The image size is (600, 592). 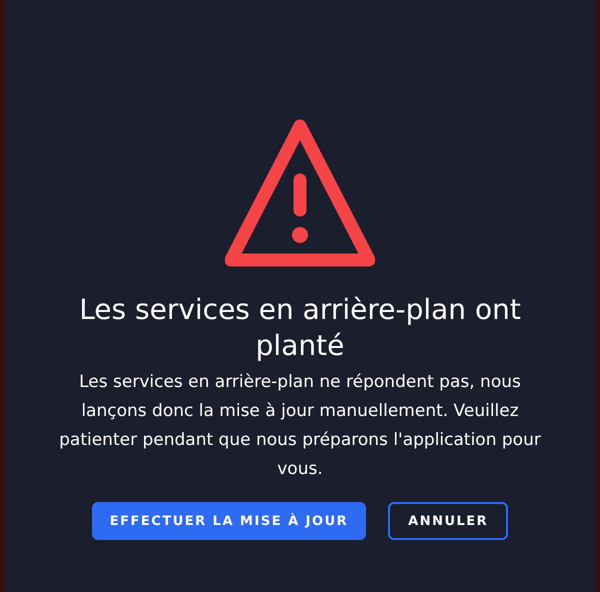 I want to click on warning-icon, so click(x=300, y=193).